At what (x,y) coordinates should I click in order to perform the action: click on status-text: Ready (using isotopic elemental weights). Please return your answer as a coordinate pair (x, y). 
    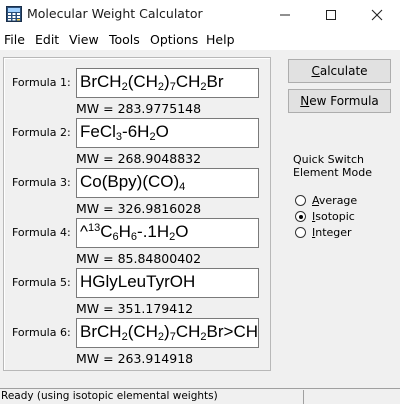
    Looking at the image, I should click on (109, 396).